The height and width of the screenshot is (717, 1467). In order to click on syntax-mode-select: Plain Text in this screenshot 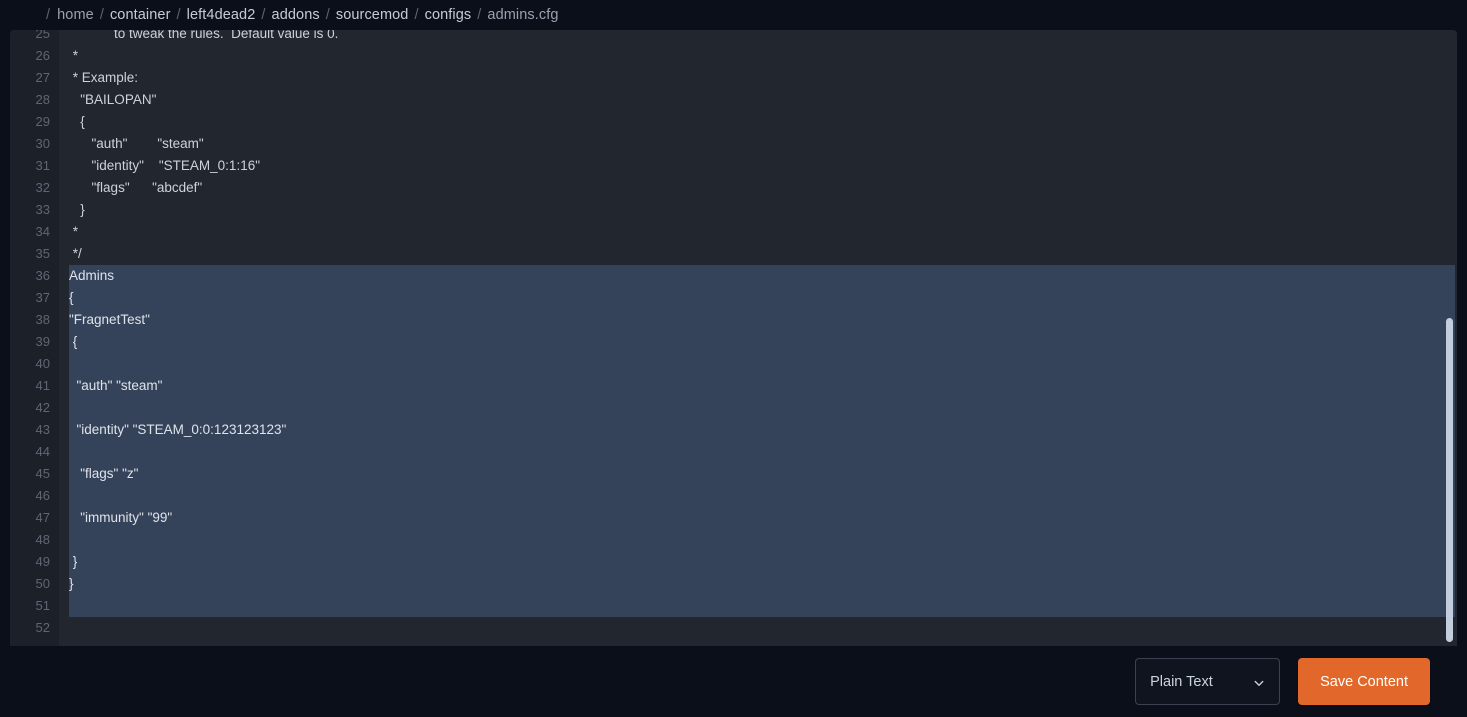, I will do `click(1208, 681)`.